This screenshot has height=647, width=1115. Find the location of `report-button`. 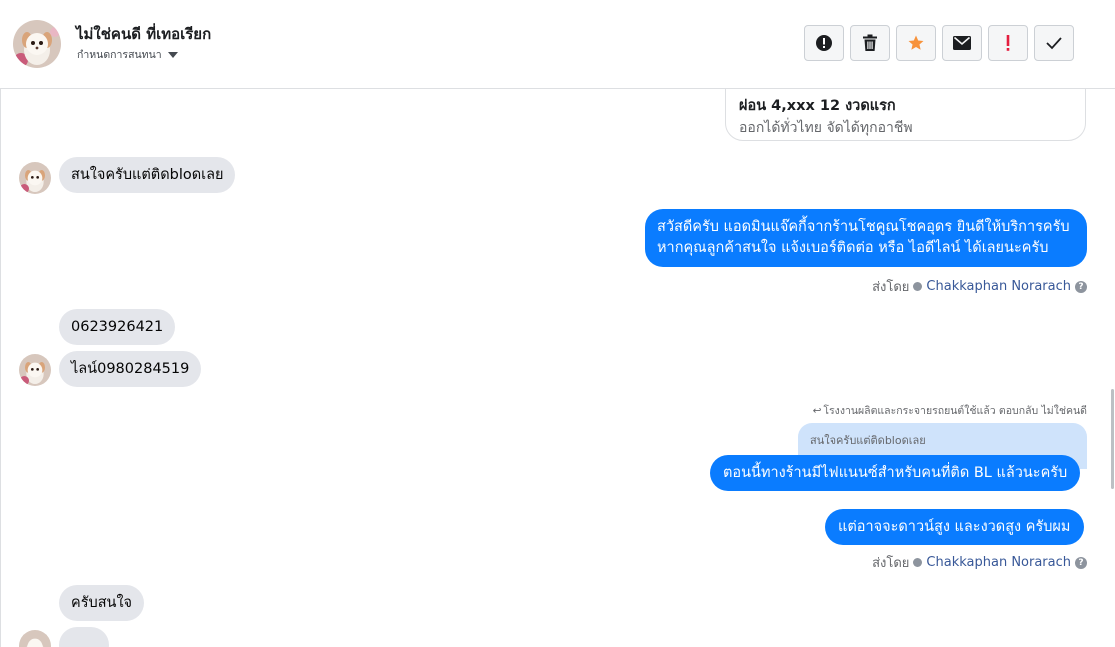

report-button is located at coordinates (824, 43).